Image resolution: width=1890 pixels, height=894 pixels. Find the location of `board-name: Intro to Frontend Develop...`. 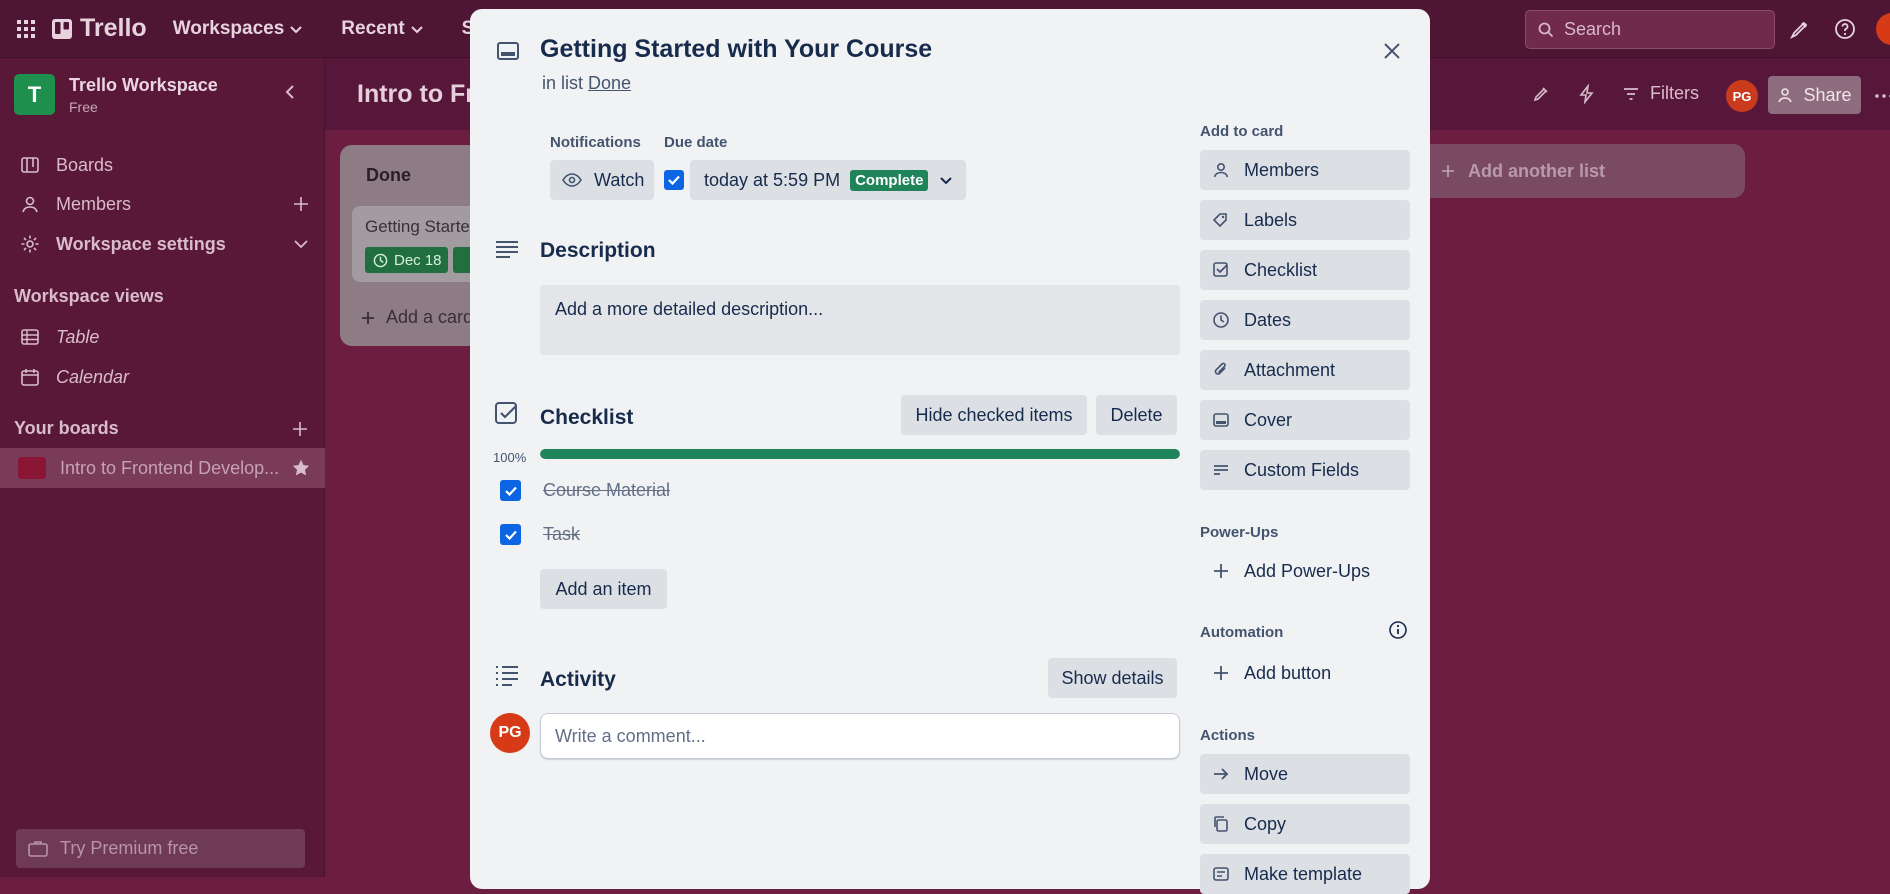

board-name: Intro to Frontend Develop... is located at coordinates (170, 467).